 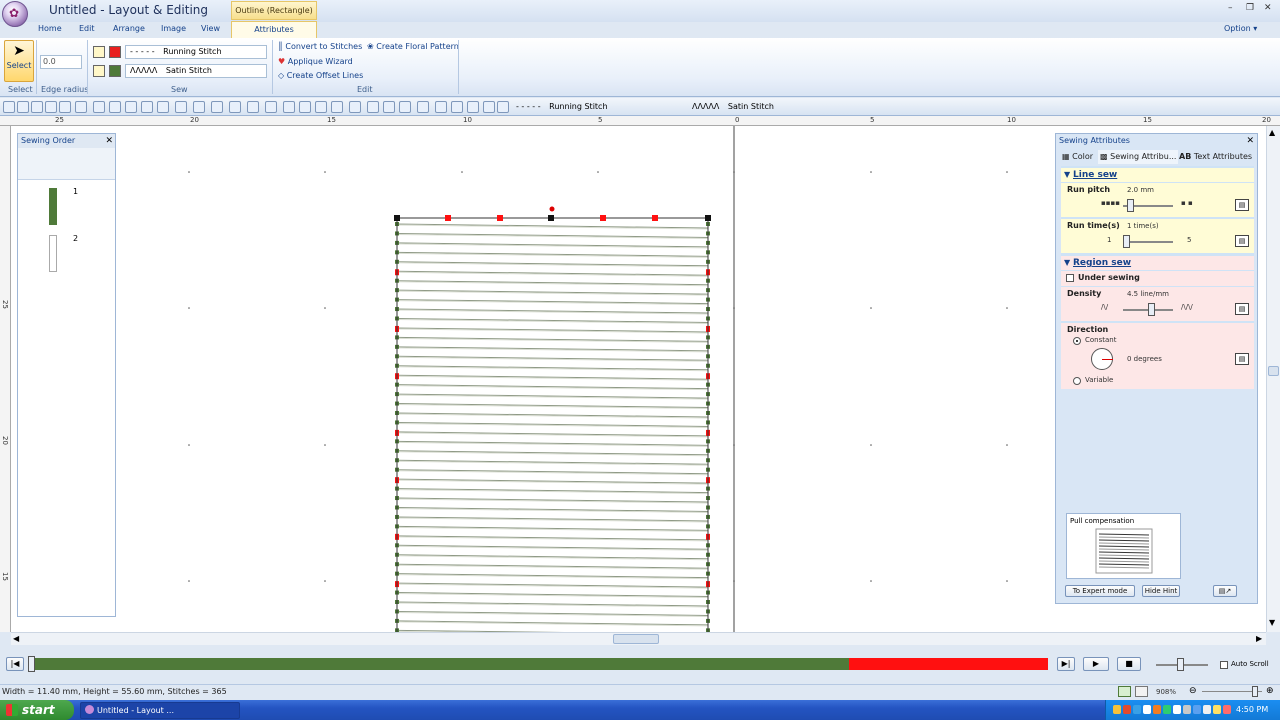 I want to click on scroll-up-icon: ▲, so click(x=1272, y=132).